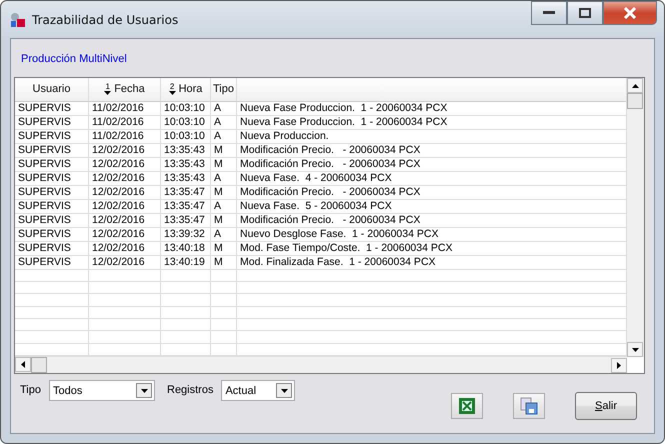  I want to click on sort-order: 2, so click(172, 87).